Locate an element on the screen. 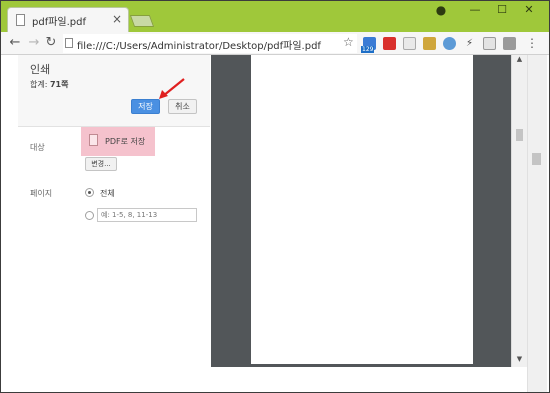 Image resolution: width=550 pixels, height=393 pixels. extension-grey-icon is located at coordinates (409, 43).